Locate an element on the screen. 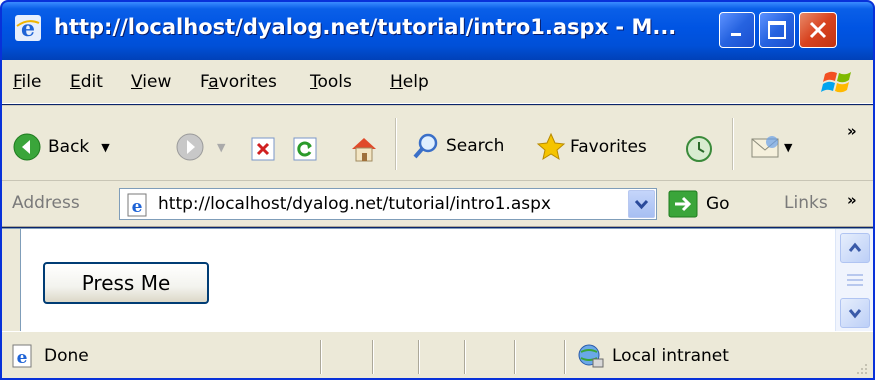 The height and width of the screenshot is (380, 875). scroll-down-button is located at coordinates (855, 313).